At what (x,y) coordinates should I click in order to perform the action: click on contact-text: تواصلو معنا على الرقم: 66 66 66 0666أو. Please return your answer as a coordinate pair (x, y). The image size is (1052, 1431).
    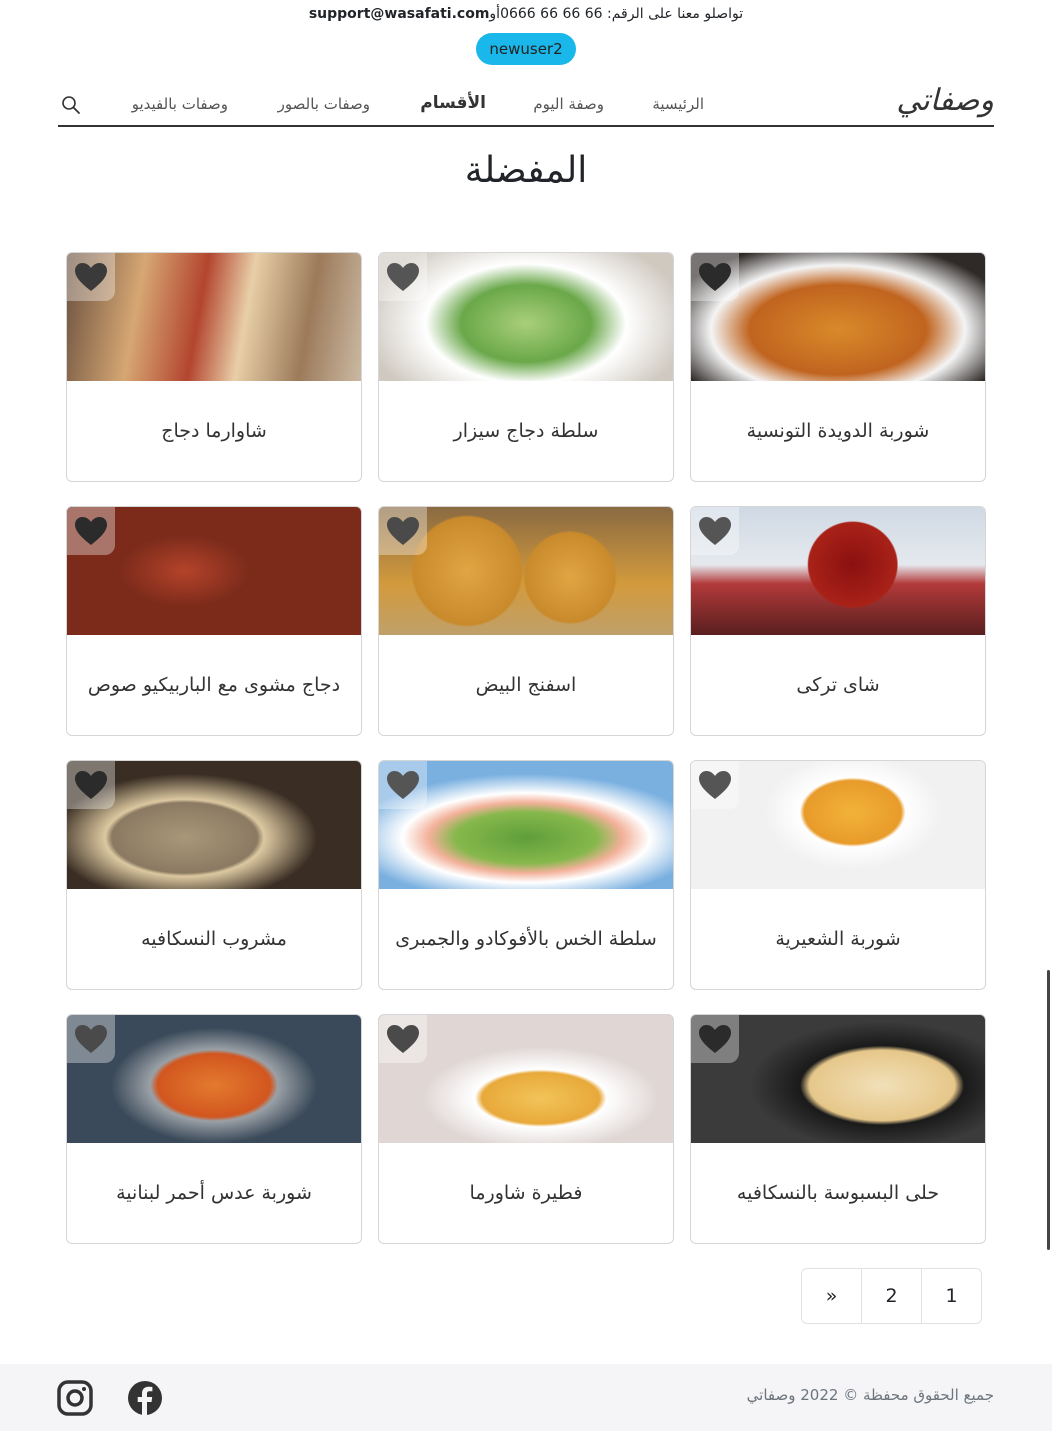
    Looking at the image, I should click on (616, 14).